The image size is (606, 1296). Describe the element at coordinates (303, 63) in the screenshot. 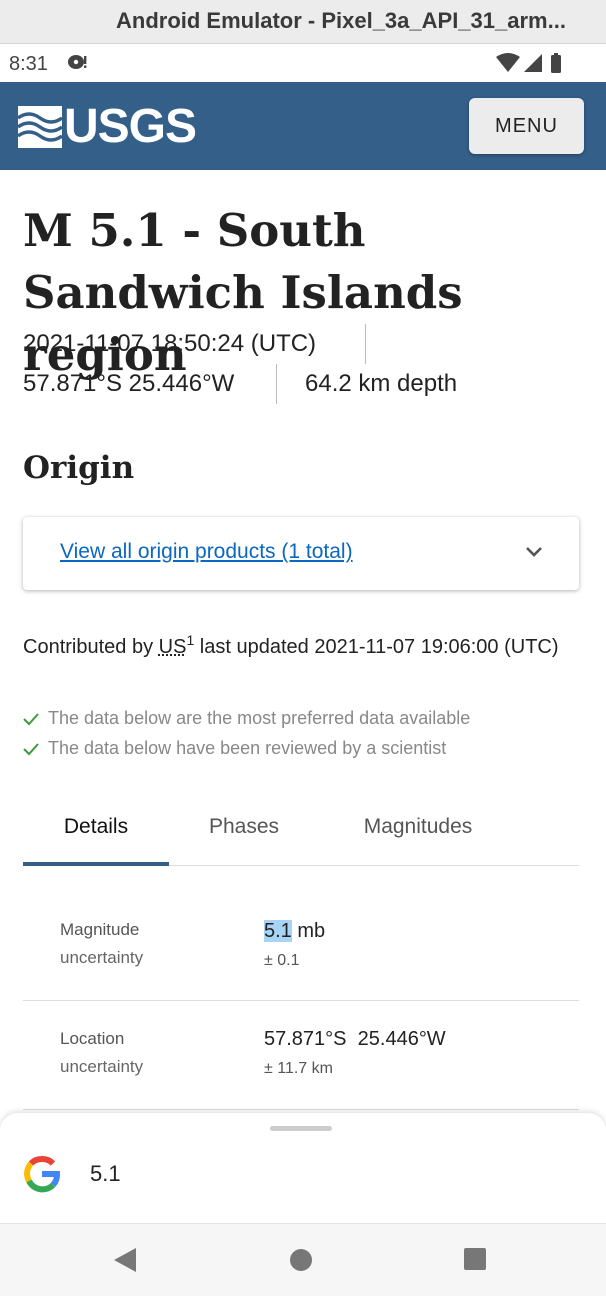

I see `status-bar: 8:31` at that location.